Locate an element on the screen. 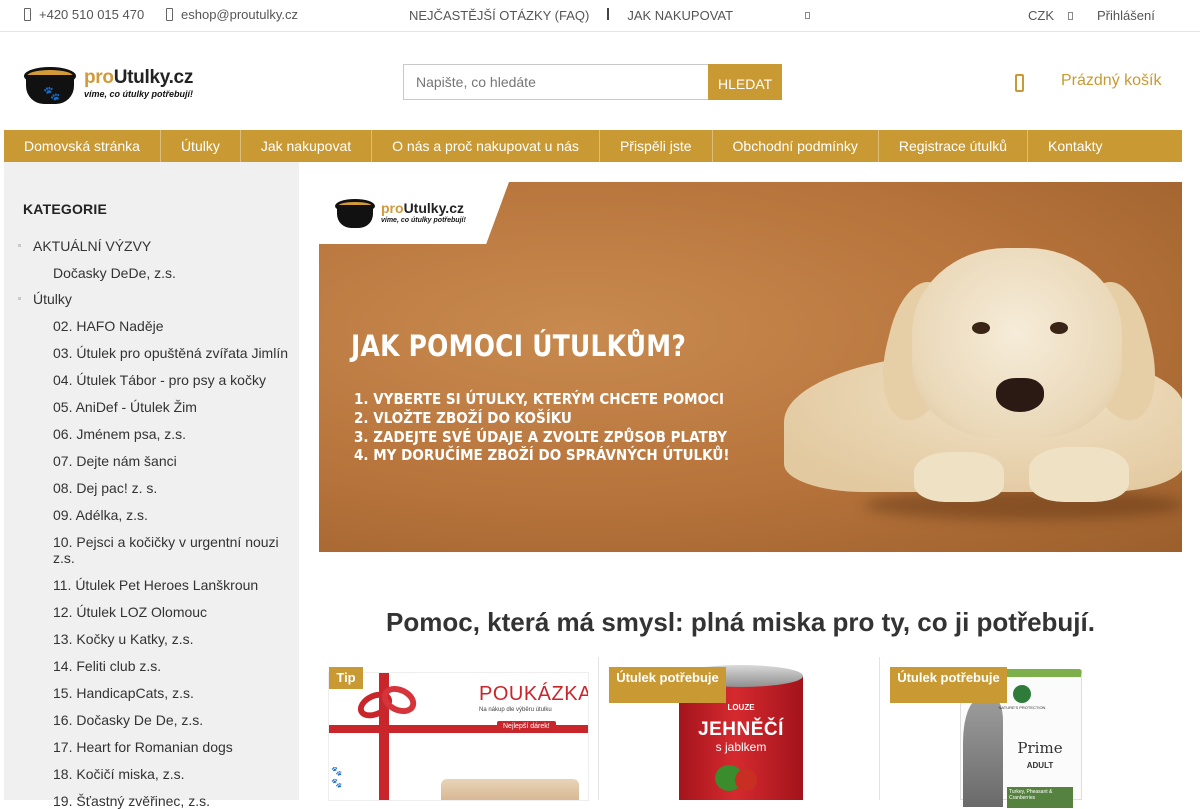 Image resolution: width=1200 pixels, height=809 pixels. subcategory-item: Dočasky DeDe, z.s. is located at coordinates (151, 273).